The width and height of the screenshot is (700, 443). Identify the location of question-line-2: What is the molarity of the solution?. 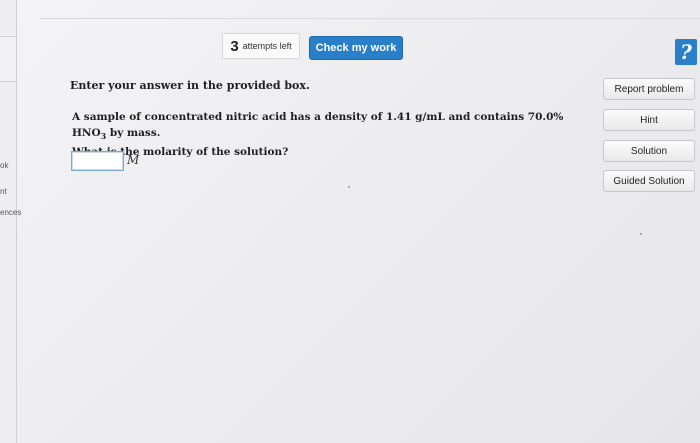
(180, 152).